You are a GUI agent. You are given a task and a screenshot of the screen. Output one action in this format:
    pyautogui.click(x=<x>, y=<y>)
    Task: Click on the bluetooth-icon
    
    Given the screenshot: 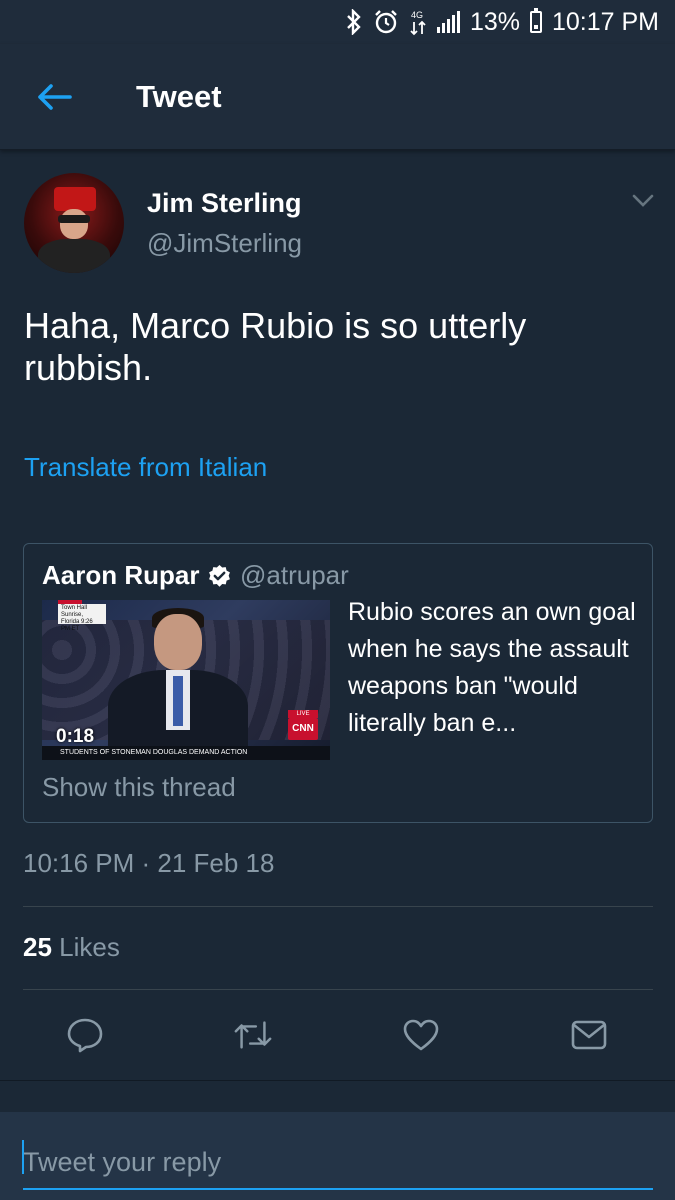 What is the action you would take?
    pyautogui.click(x=354, y=22)
    